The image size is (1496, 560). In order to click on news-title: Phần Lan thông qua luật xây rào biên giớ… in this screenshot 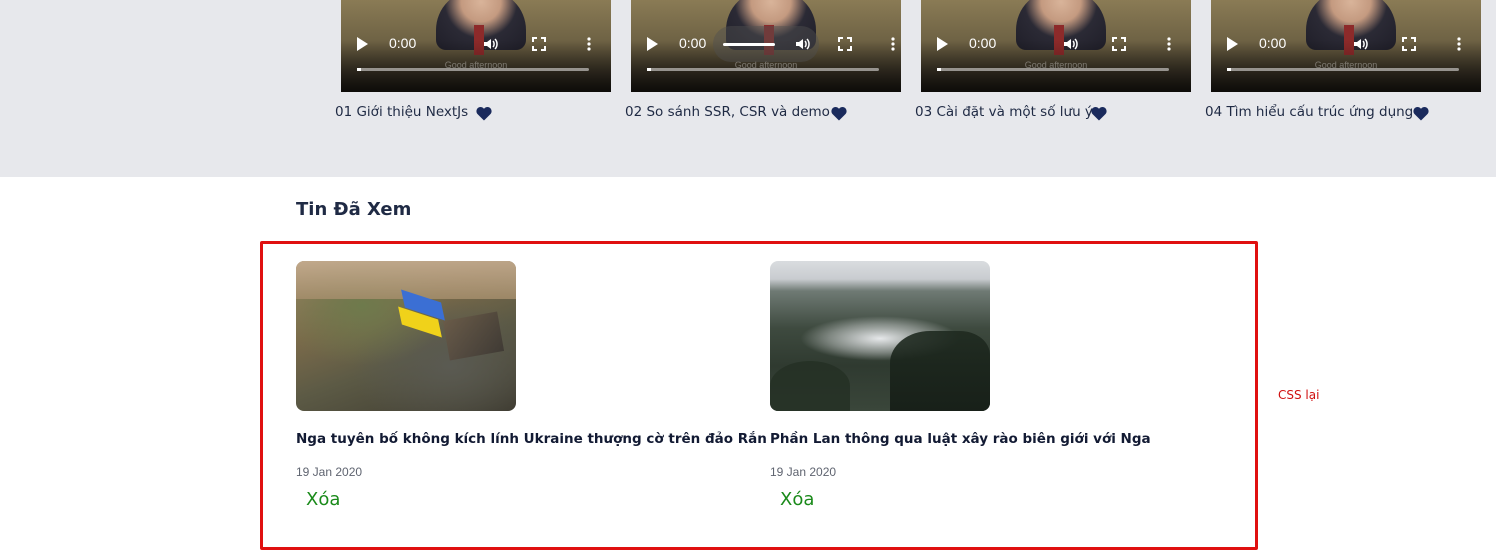, I will do `click(1000, 439)`.